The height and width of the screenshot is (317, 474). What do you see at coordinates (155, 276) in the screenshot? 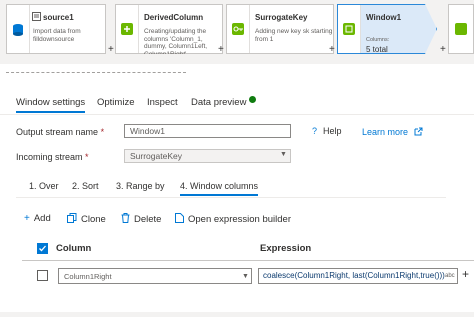
I see `row-column-select: Column1Right` at bounding box center [155, 276].